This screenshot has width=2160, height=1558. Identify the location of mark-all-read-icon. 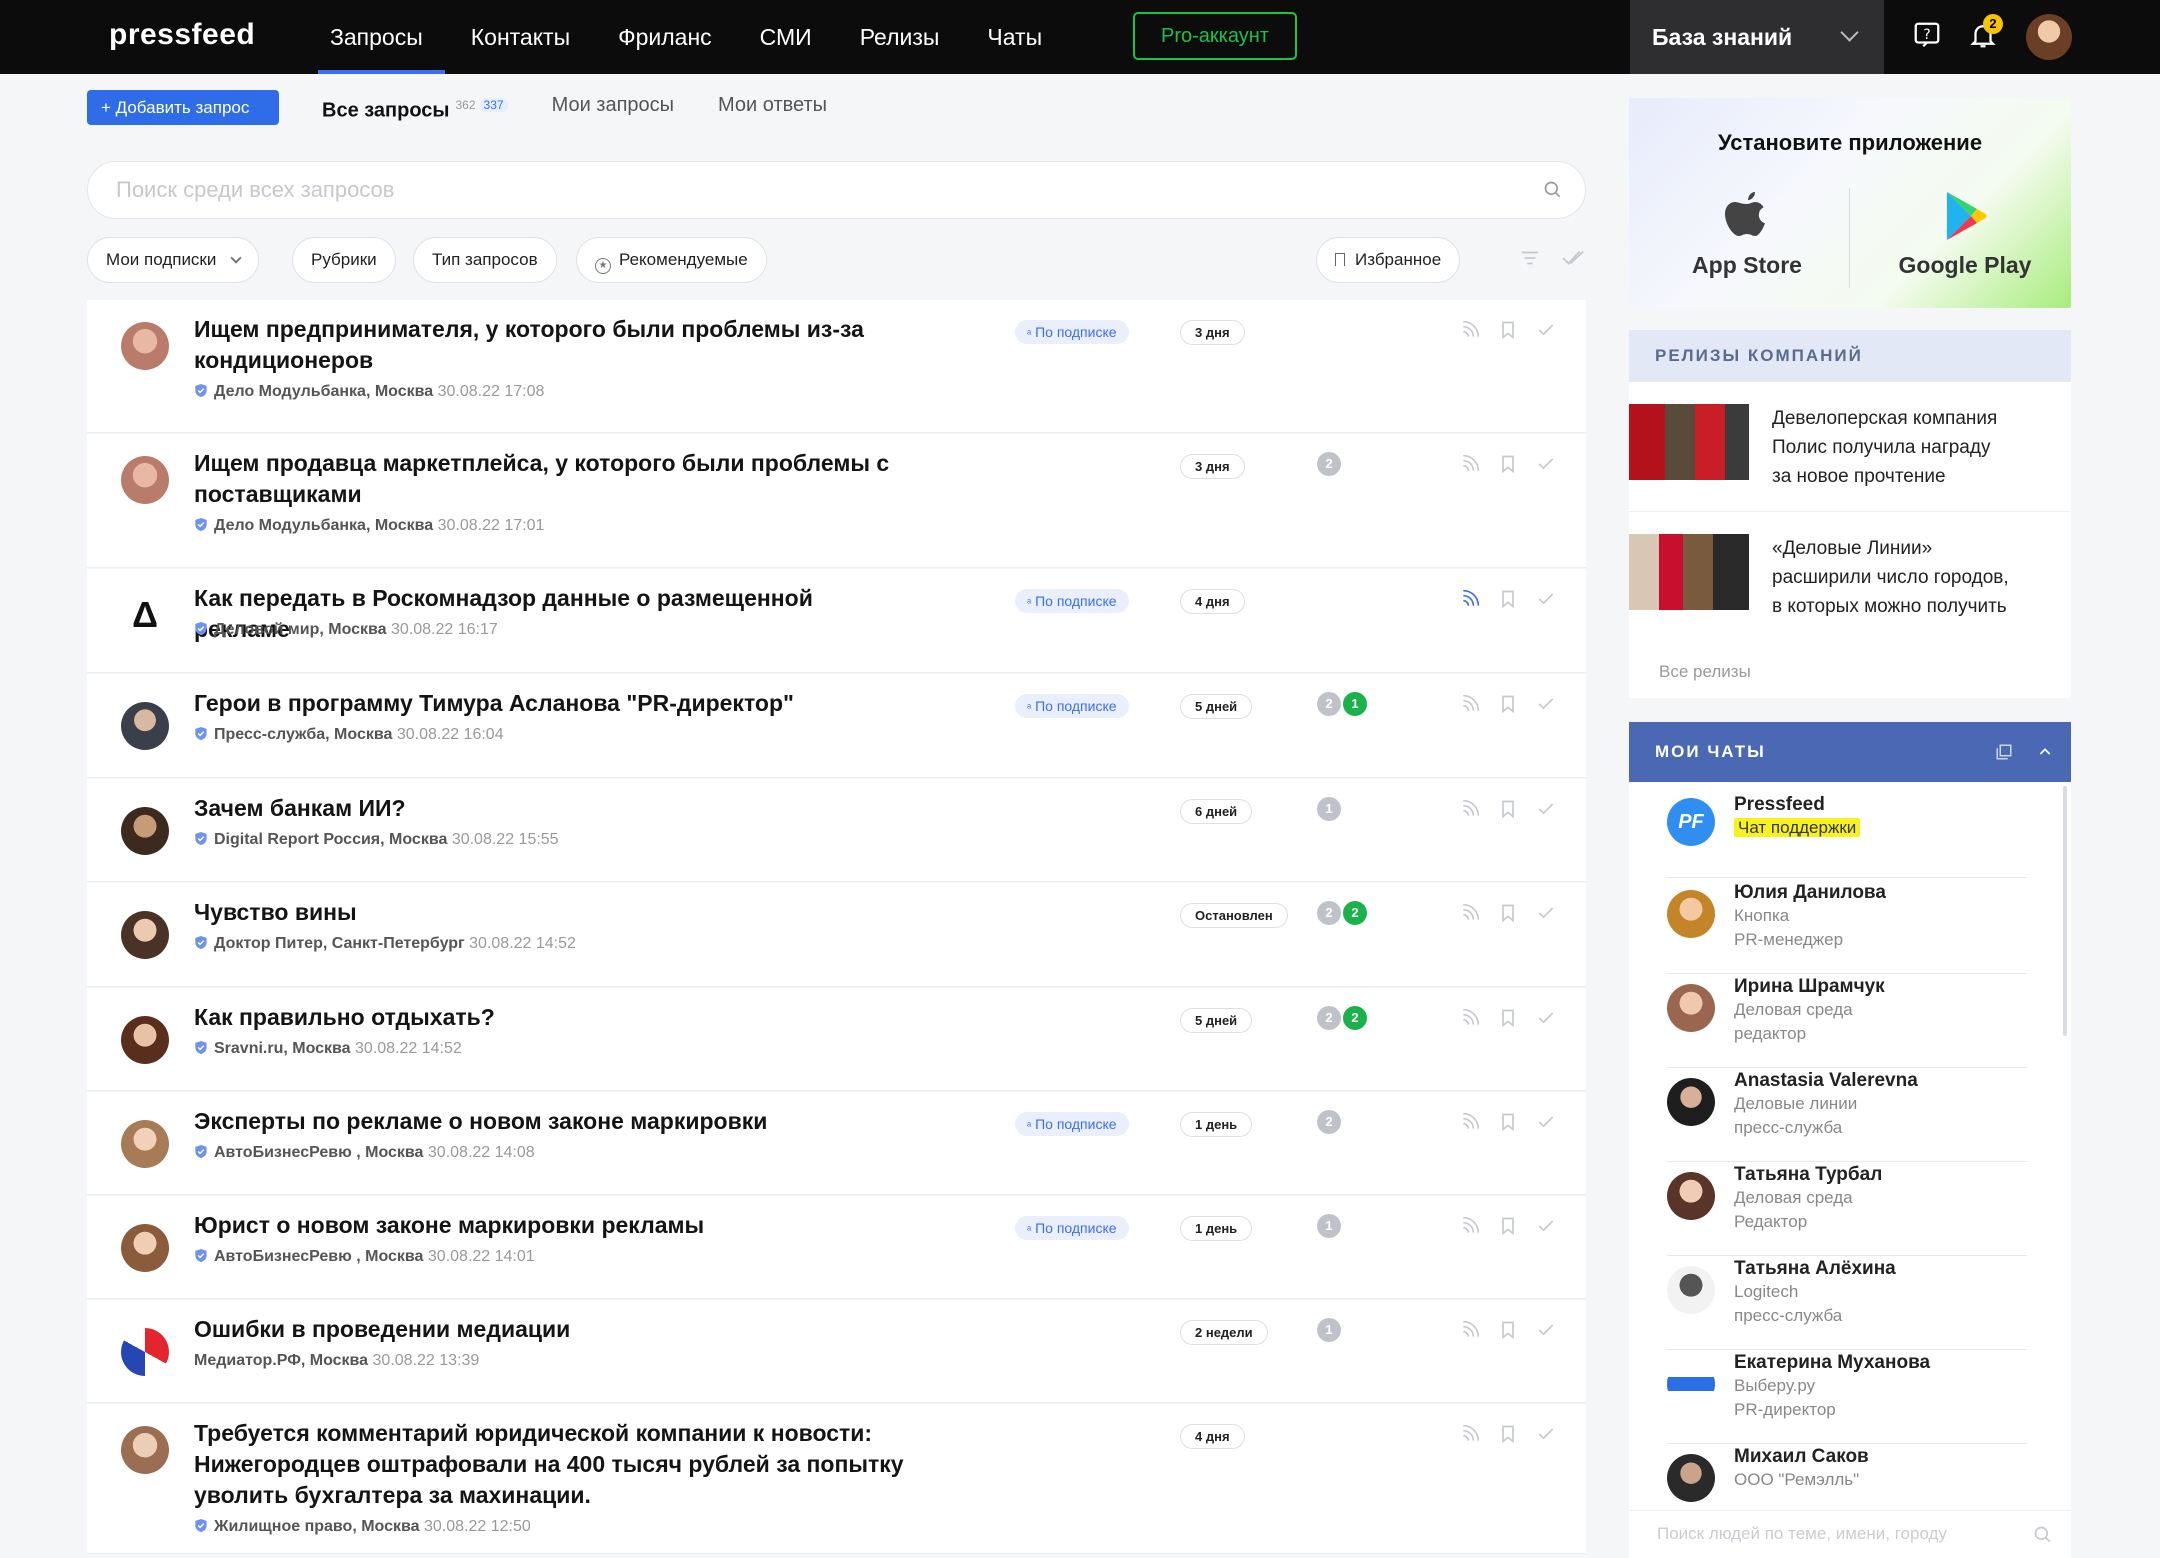
(1574, 258).